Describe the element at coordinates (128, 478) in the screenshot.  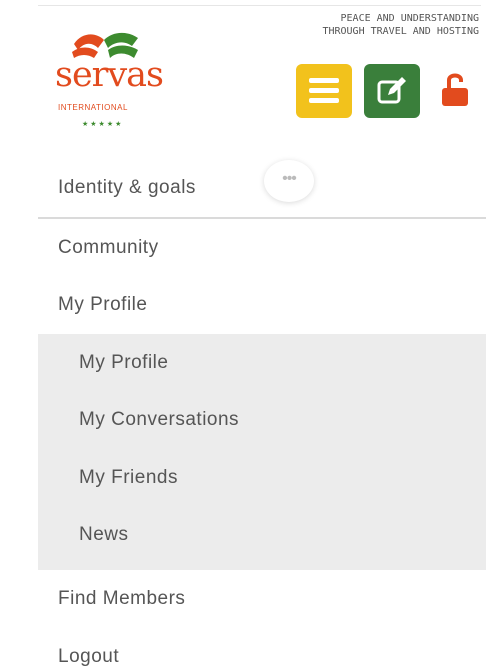
I see `submenu-item-my-friends: My Friends` at that location.